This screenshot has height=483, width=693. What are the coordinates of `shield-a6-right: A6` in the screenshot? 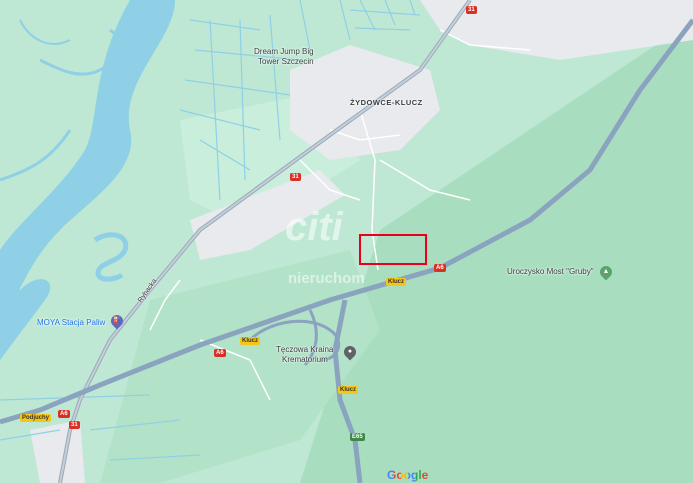 It's located at (440, 268).